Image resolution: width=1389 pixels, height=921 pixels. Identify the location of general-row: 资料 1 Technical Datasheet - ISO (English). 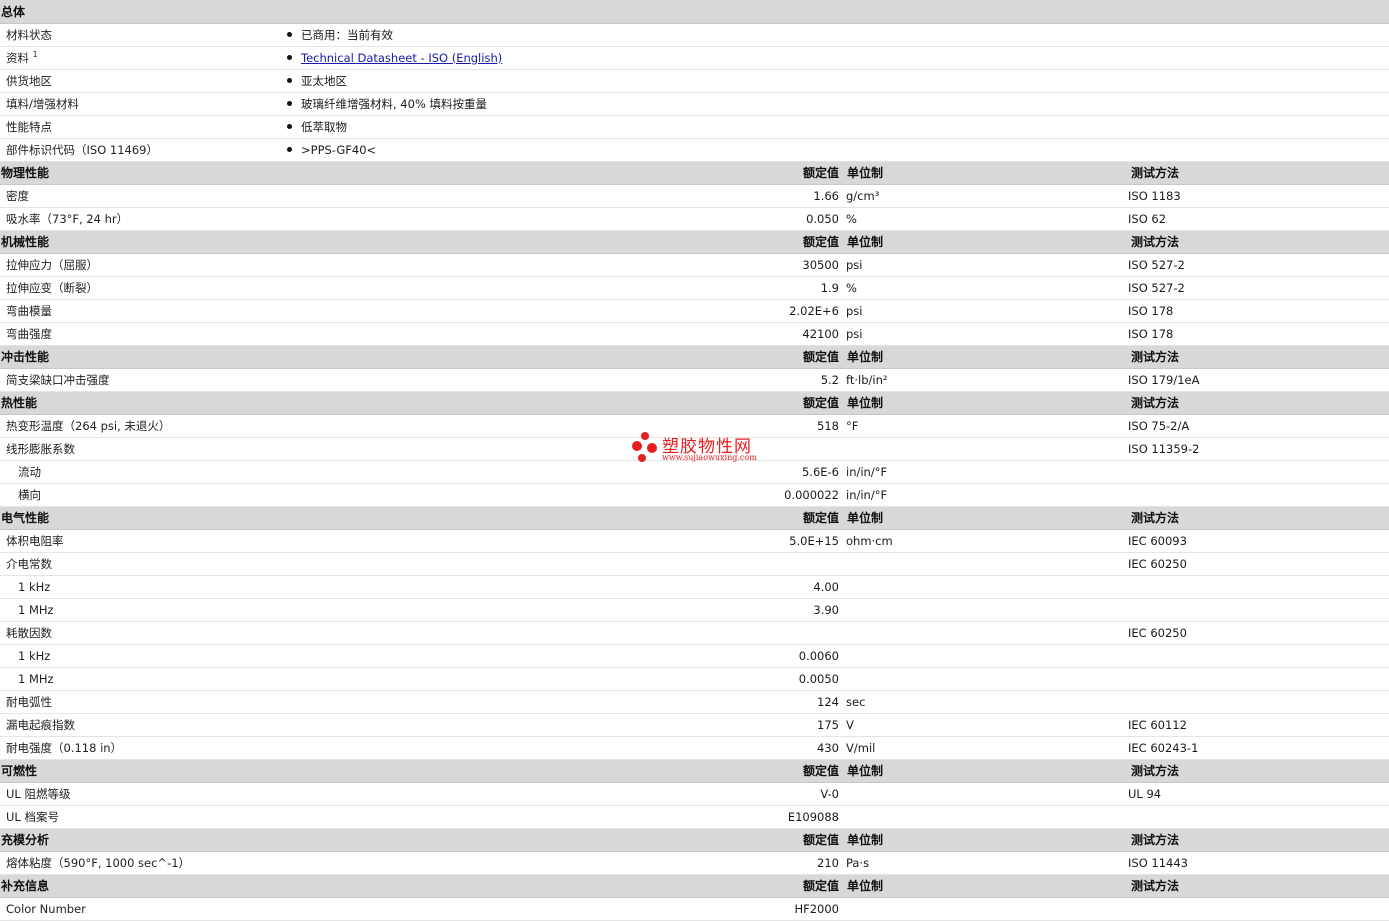
(694, 58).